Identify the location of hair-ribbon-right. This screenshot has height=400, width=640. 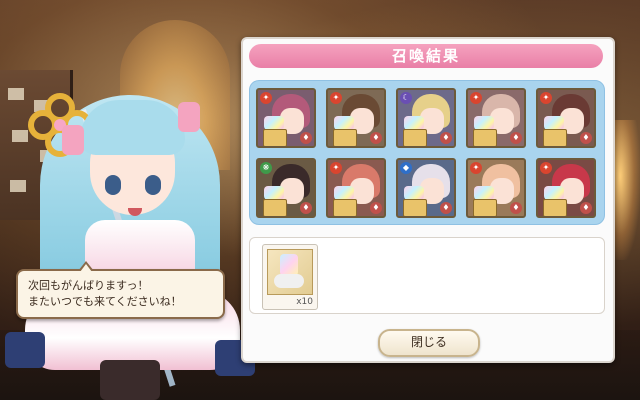
(189, 117).